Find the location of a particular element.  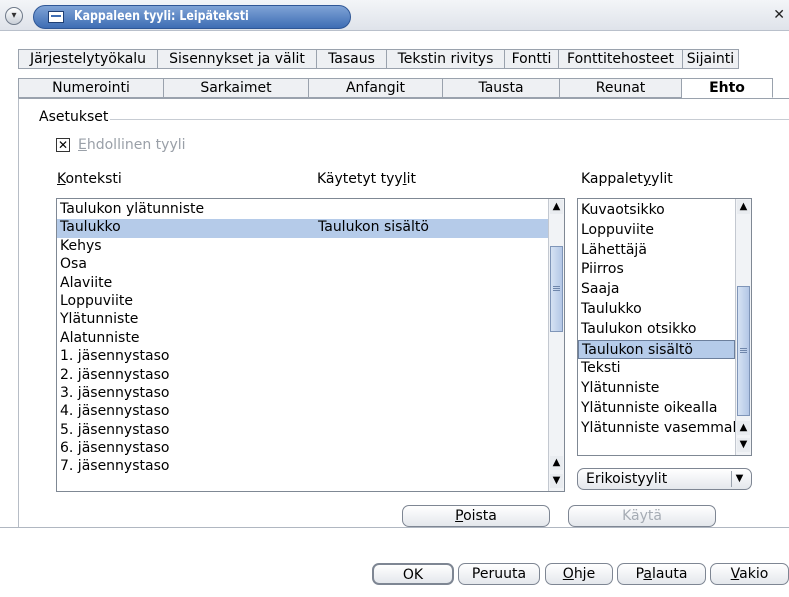

settings-legend: Asetukset is located at coordinates (74, 117).